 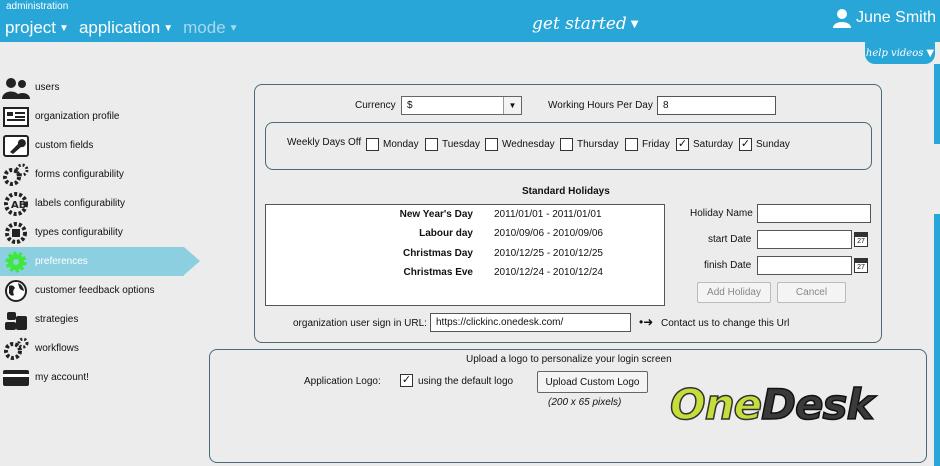 What do you see at coordinates (401, 144) in the screenshot?
I see `day-label-monday: Monday` at bounding box center [401, 144].